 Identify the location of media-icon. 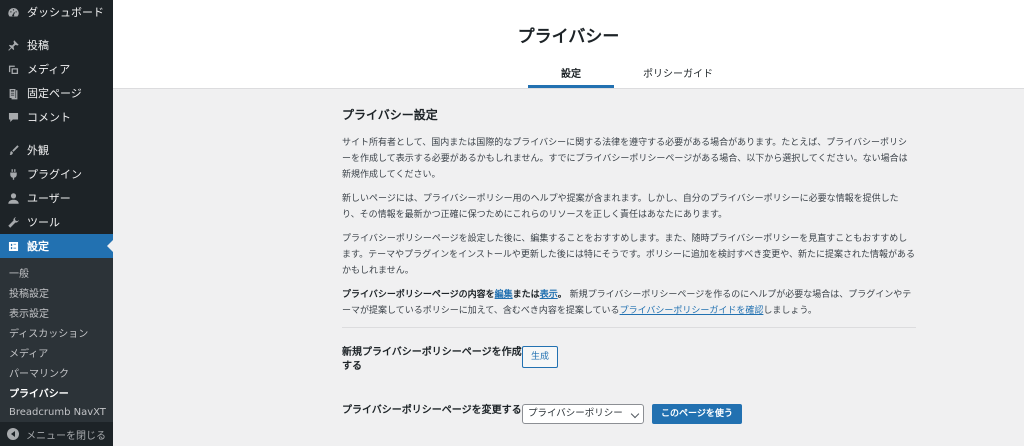
(13, 69).